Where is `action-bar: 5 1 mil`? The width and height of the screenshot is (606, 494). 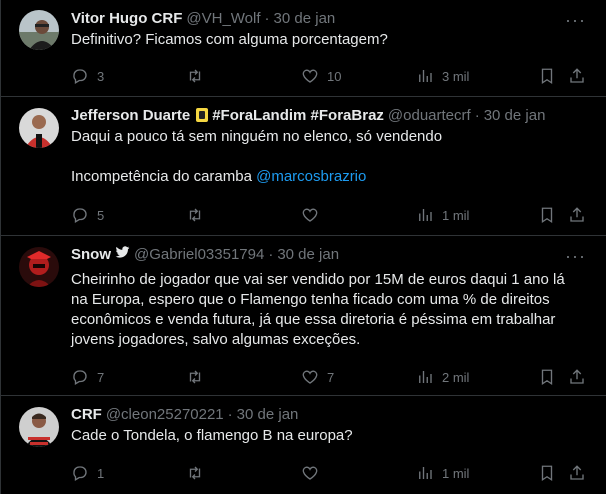
action-bar: 5 1 mil is located at coordinates (332, 215).